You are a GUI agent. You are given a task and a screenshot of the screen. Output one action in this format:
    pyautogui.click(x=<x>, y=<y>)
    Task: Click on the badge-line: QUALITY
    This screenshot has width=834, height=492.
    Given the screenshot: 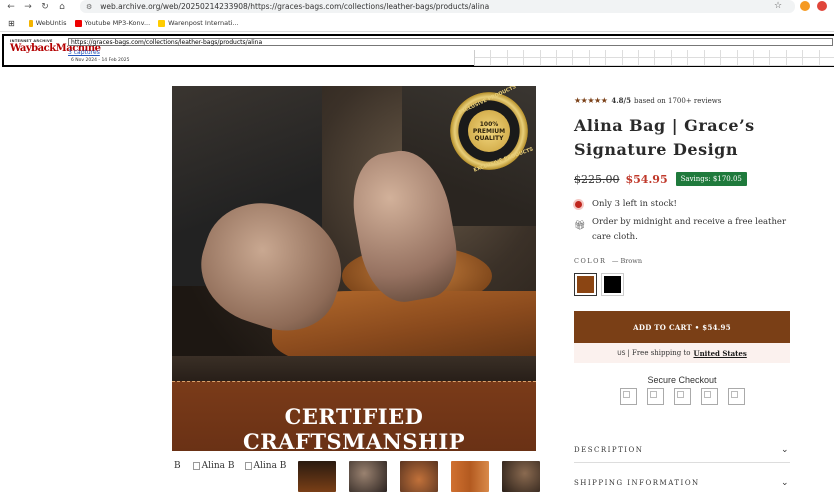 What is the action you would take?
    pyautogui.click(x=489, y=138)
    